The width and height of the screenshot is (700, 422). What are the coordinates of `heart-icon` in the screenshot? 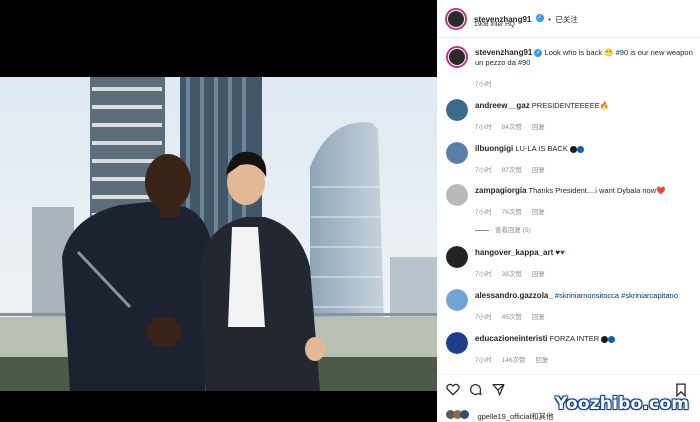 It's located at (453, 389).